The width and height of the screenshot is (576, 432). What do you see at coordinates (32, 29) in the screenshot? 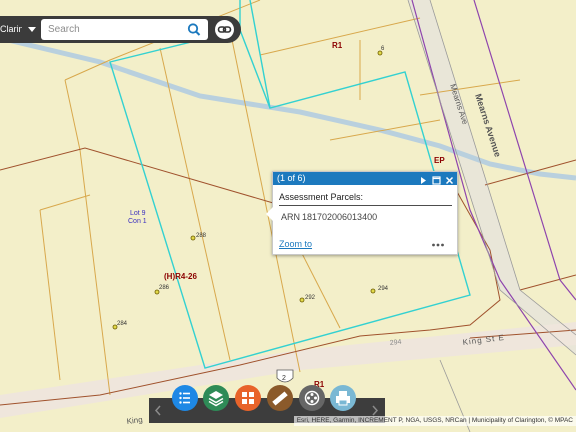
I see `chevron-down-icon` at bounding box center [32, 29].